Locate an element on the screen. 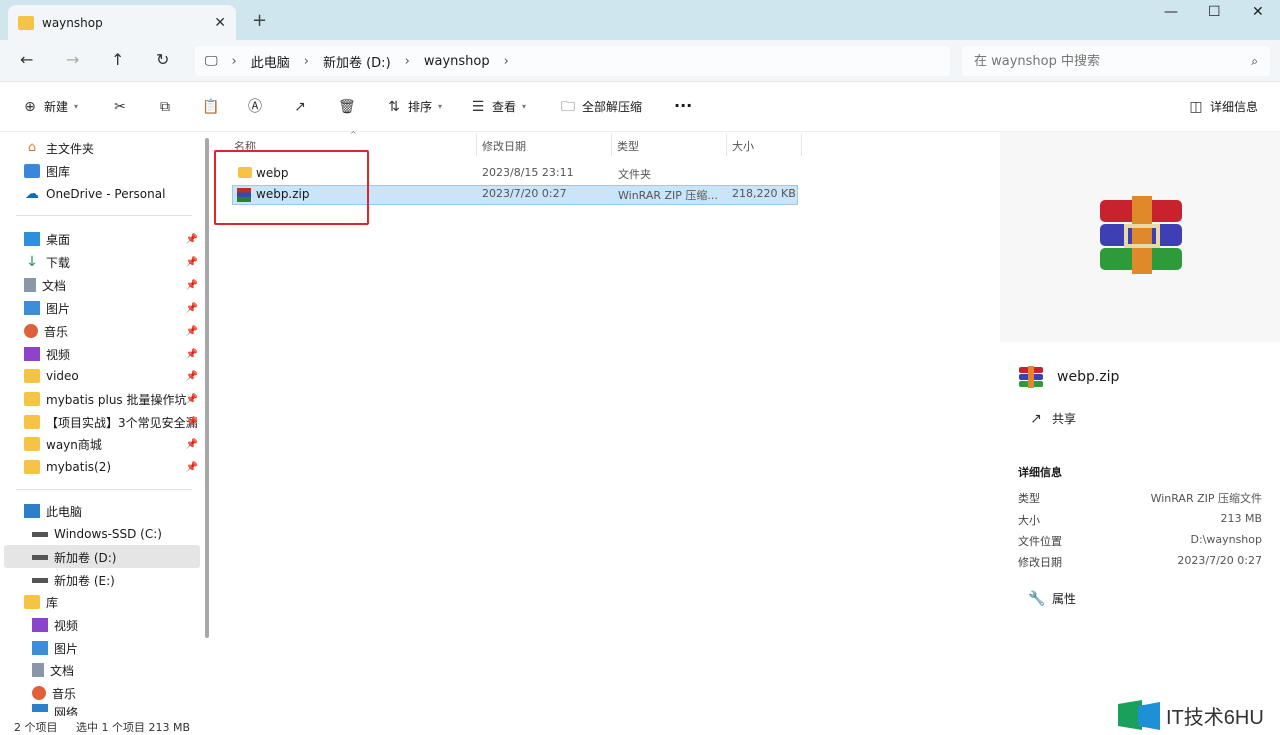 The image size is (1280, 735). back-button: ← is located at coordinates (26, 59).